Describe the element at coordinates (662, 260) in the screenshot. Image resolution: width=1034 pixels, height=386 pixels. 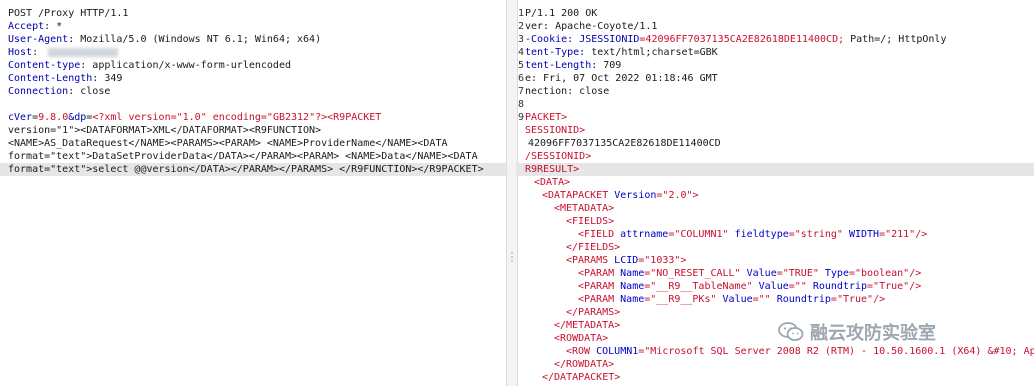
I see `xml-attr-value: ="1033">` at that location.